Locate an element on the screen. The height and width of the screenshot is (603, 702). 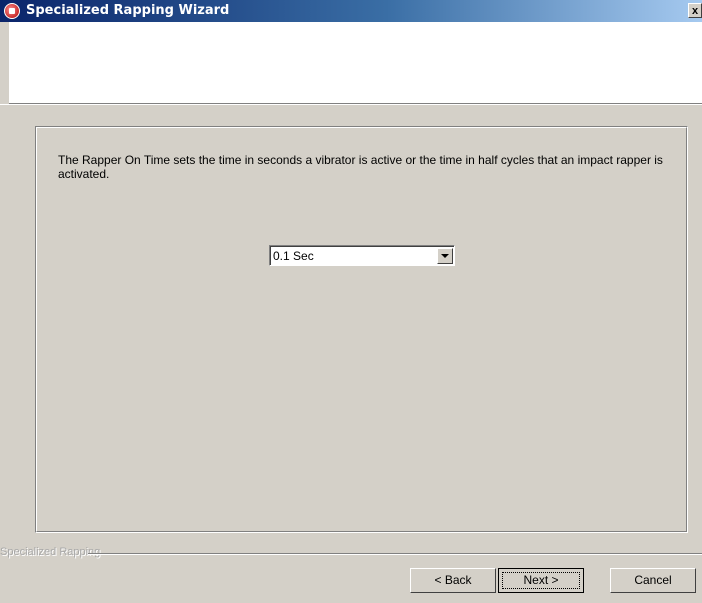
close-button: x is located at coordinates (695, 10).